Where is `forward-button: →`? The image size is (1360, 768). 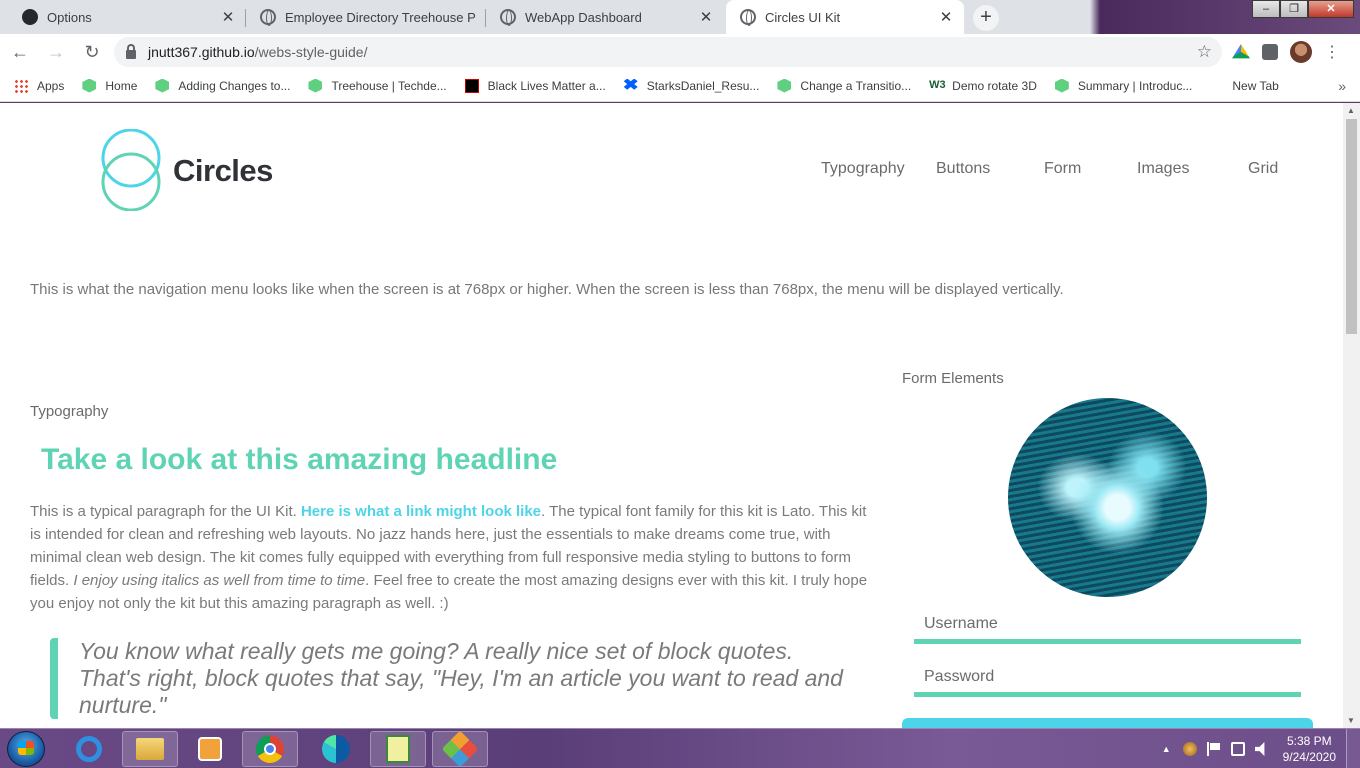
forward-button: → is located at coordinates (56, 52).